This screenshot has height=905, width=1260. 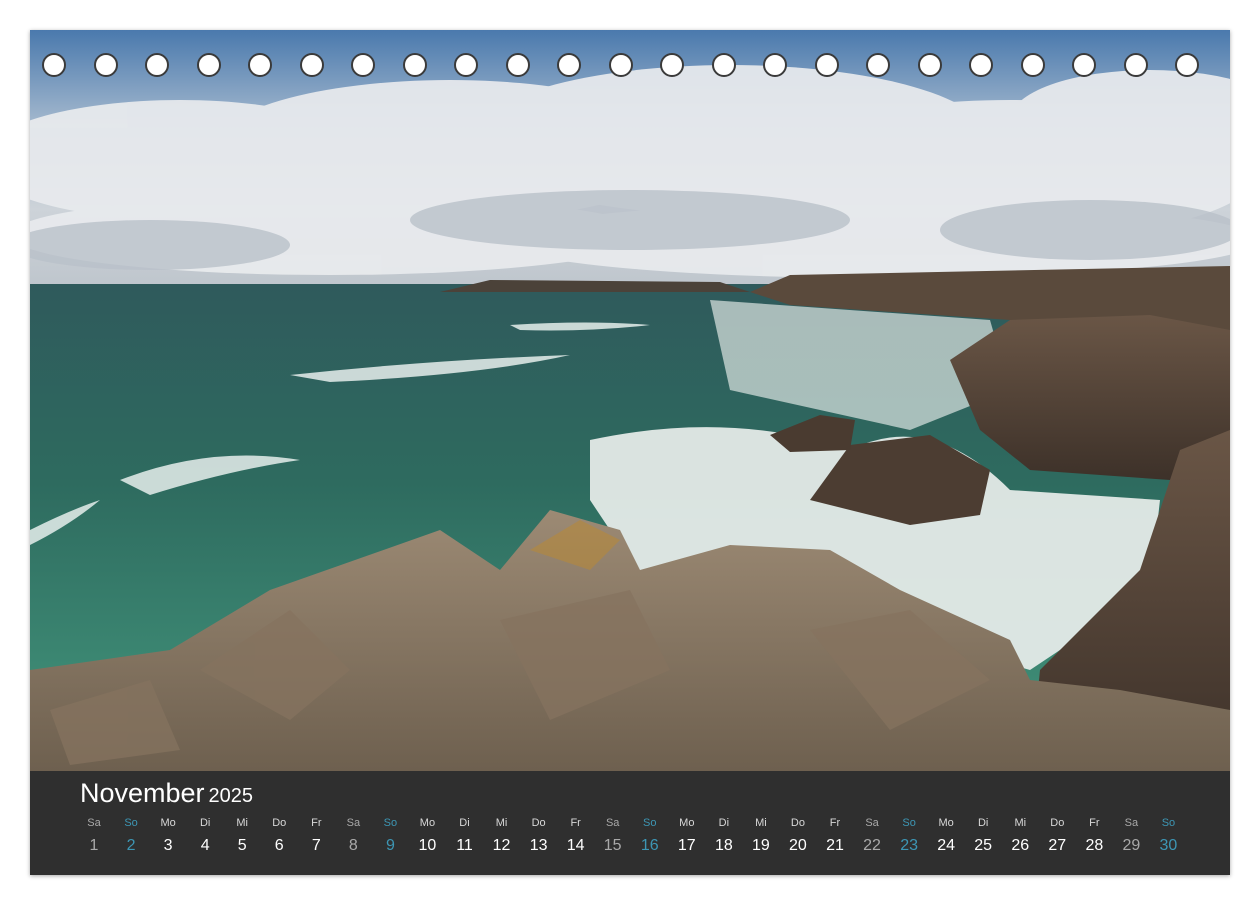 What do you see at coordinates (1057, 845) in the screenshot?
I see `day-number: 27` at bounding box center [1057, 845].